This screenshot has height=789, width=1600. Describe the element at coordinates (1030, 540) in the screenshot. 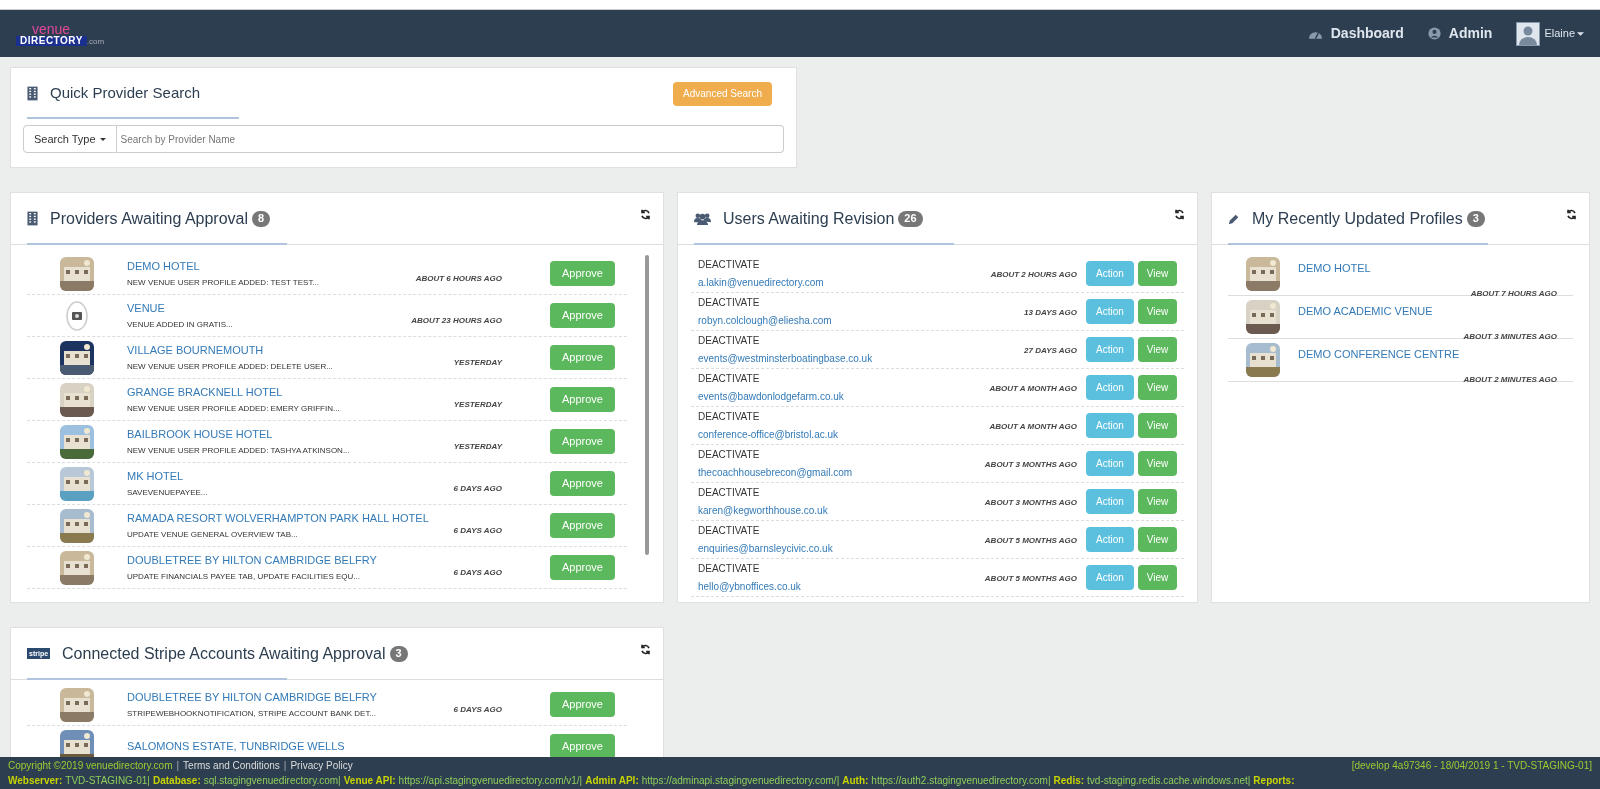

I see `time-ago: ABOUT 5 MONTHS AGO` at that location.